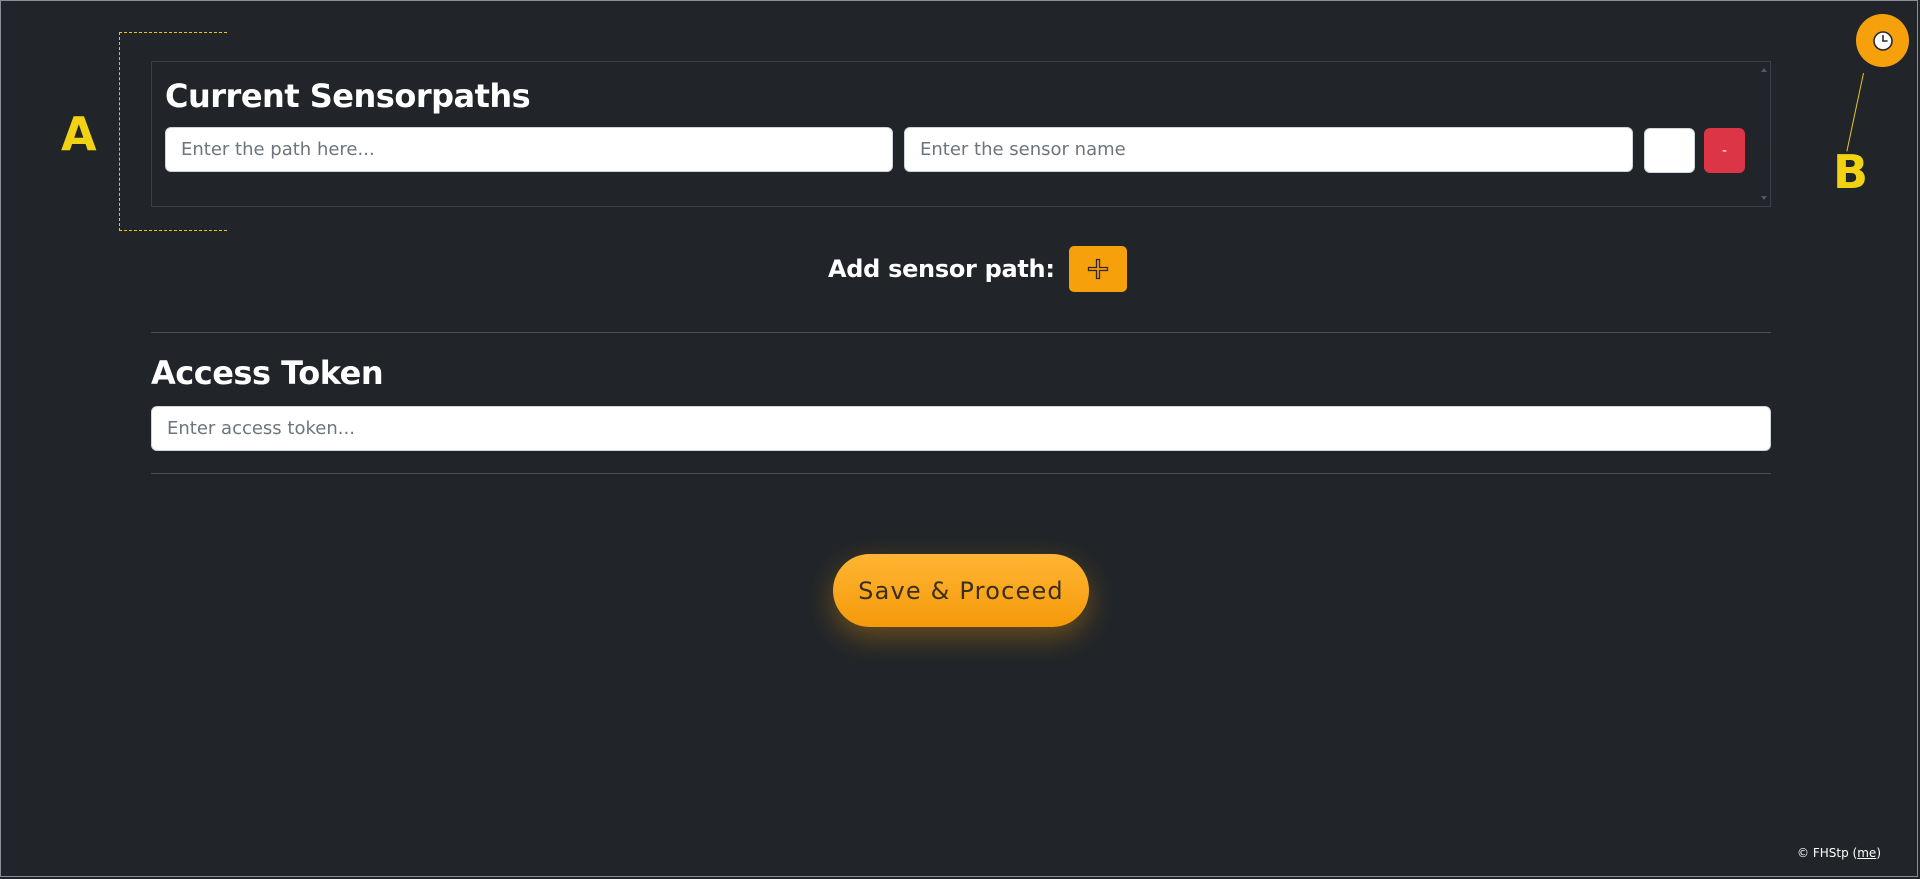 The image size is (1920, 879). I want to click on annotation-a-label: A, so click(79, 134).